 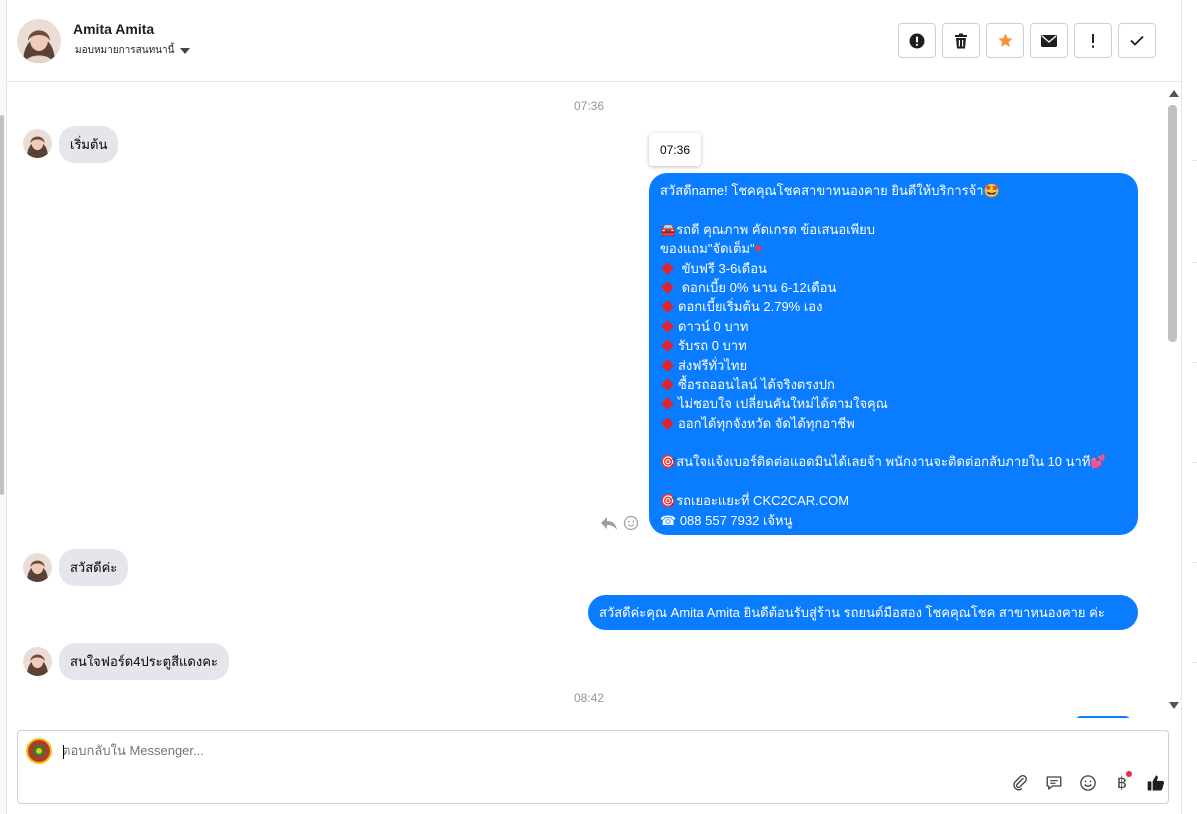 What do you see at coordinates (991, 190) in the screenshot?
I see `star-struck-emoji-icon: 🤩` at bounding box center [991, 190].